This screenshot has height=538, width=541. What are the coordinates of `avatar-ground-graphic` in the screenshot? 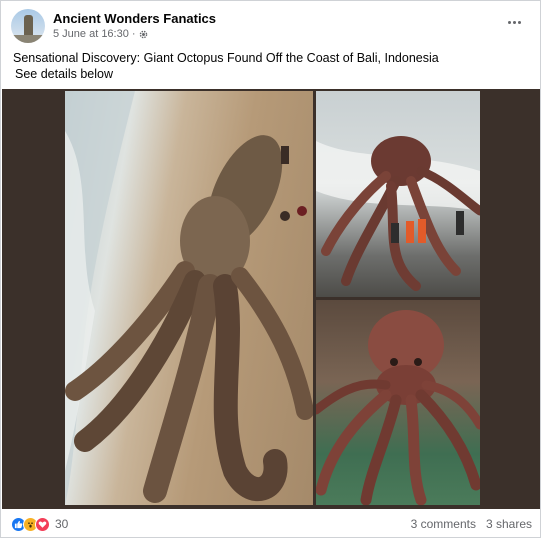 It's located at (28, 39).